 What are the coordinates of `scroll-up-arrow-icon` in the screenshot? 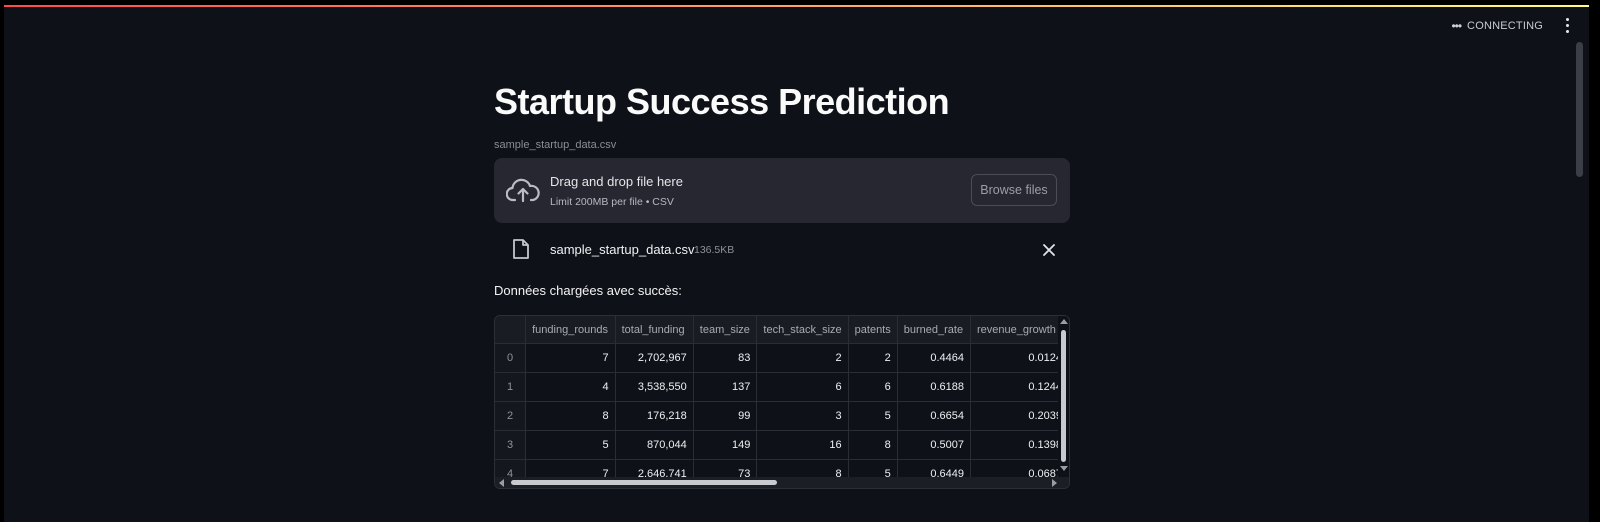 It's located at (1064, 321).